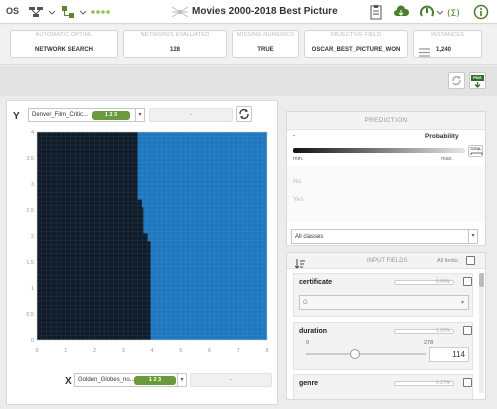 This screenshot has width=497, height=409. Describe the element at coordinates (94, 351) in the screenshot. I see `x-tick-label: 2` at that location.